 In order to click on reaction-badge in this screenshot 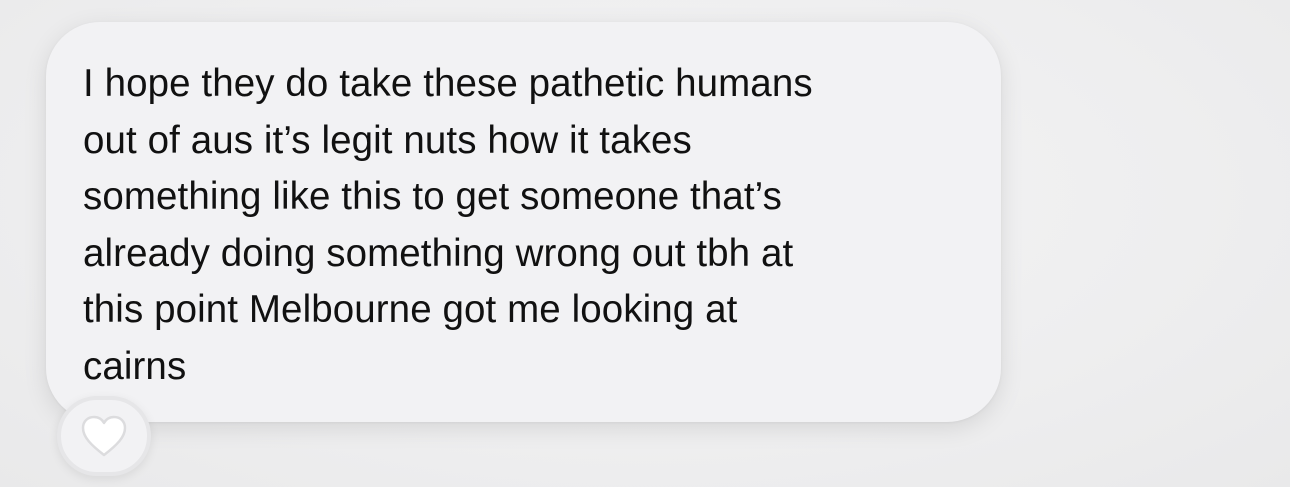, I will do `click(104, 436)`.